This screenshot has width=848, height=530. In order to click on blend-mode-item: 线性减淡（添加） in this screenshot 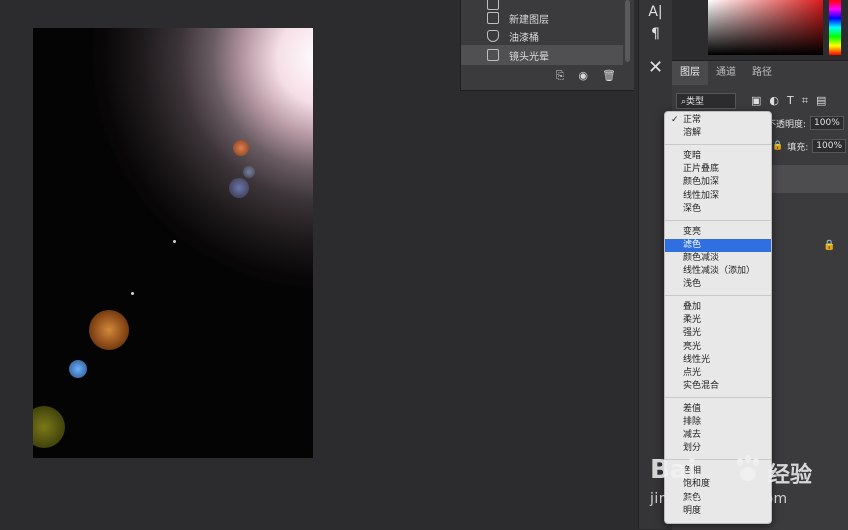, I will do `click(718, 271)`.